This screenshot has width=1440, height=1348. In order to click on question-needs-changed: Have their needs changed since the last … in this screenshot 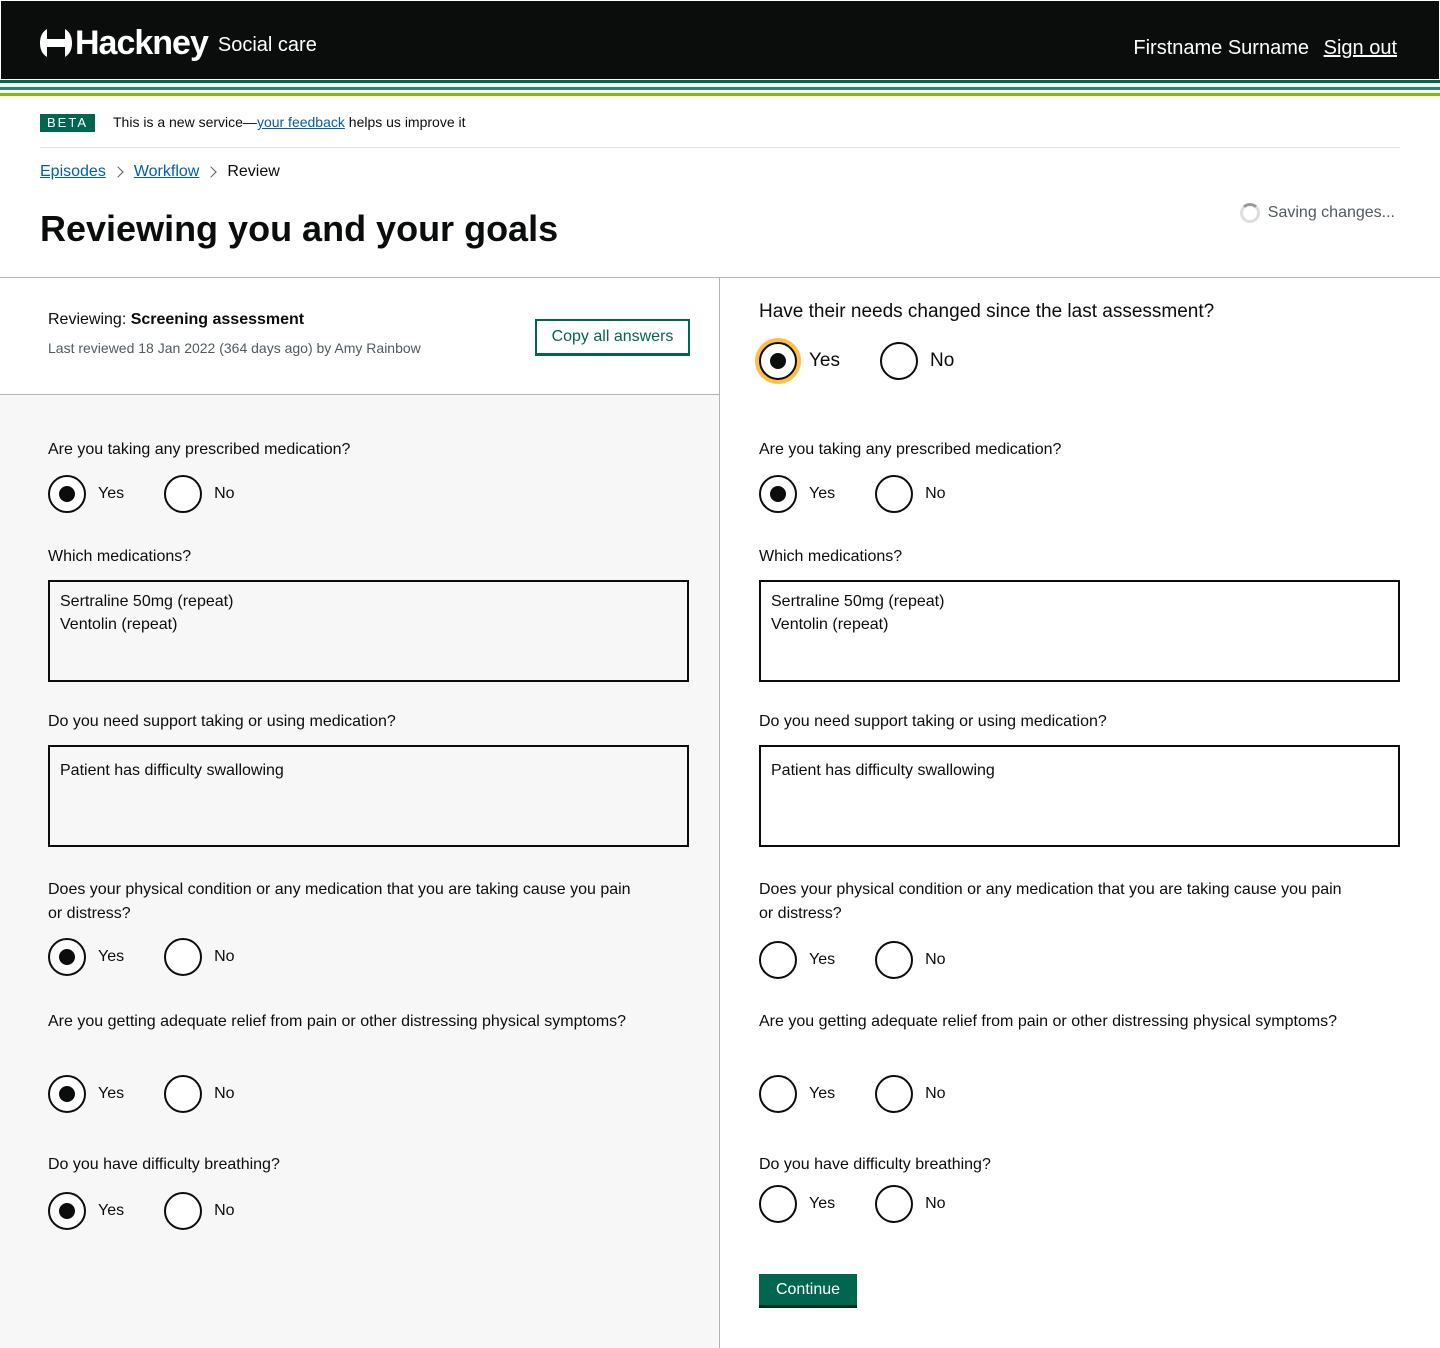, I will do `click(987, 311)`.